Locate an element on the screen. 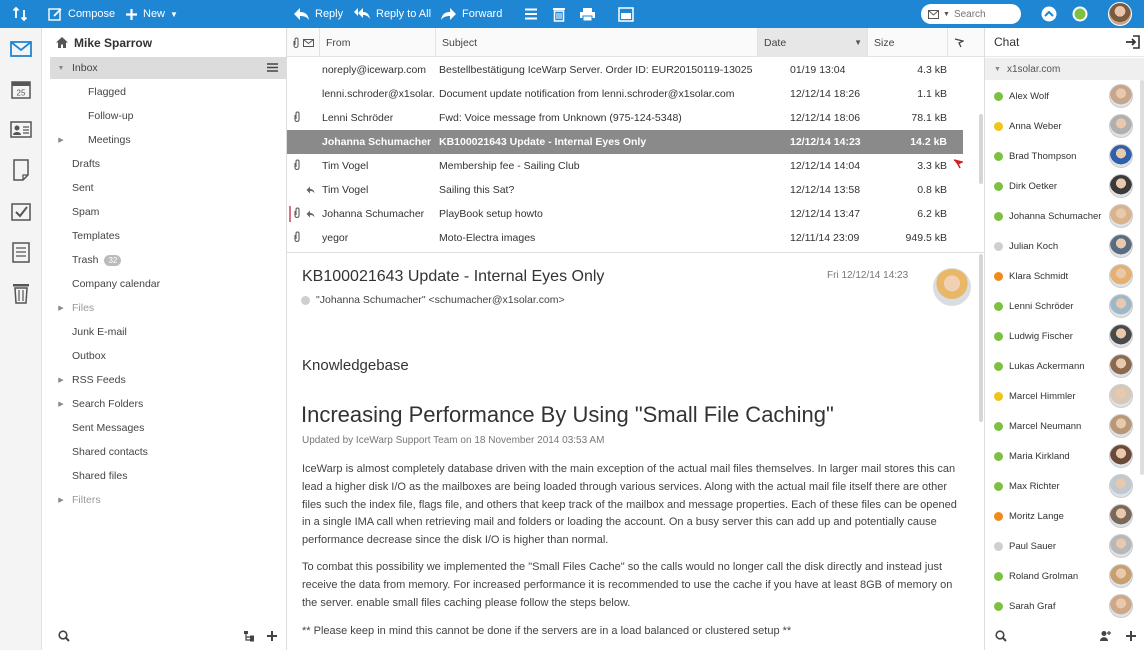 The image size is (1144, 650). preview-scrollbar is located at coordinates (981, 338).